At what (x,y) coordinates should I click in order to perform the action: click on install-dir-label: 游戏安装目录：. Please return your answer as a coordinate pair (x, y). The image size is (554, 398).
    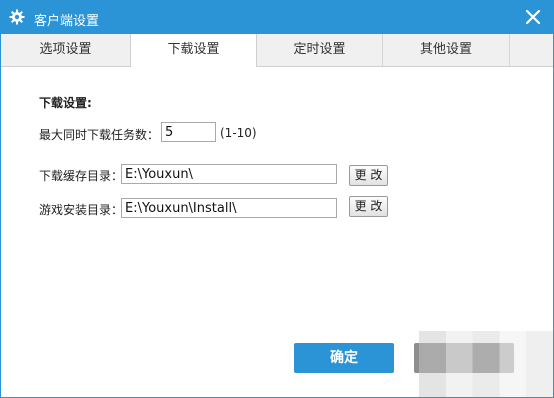
    Looking at the image, I should click on (81, 210).